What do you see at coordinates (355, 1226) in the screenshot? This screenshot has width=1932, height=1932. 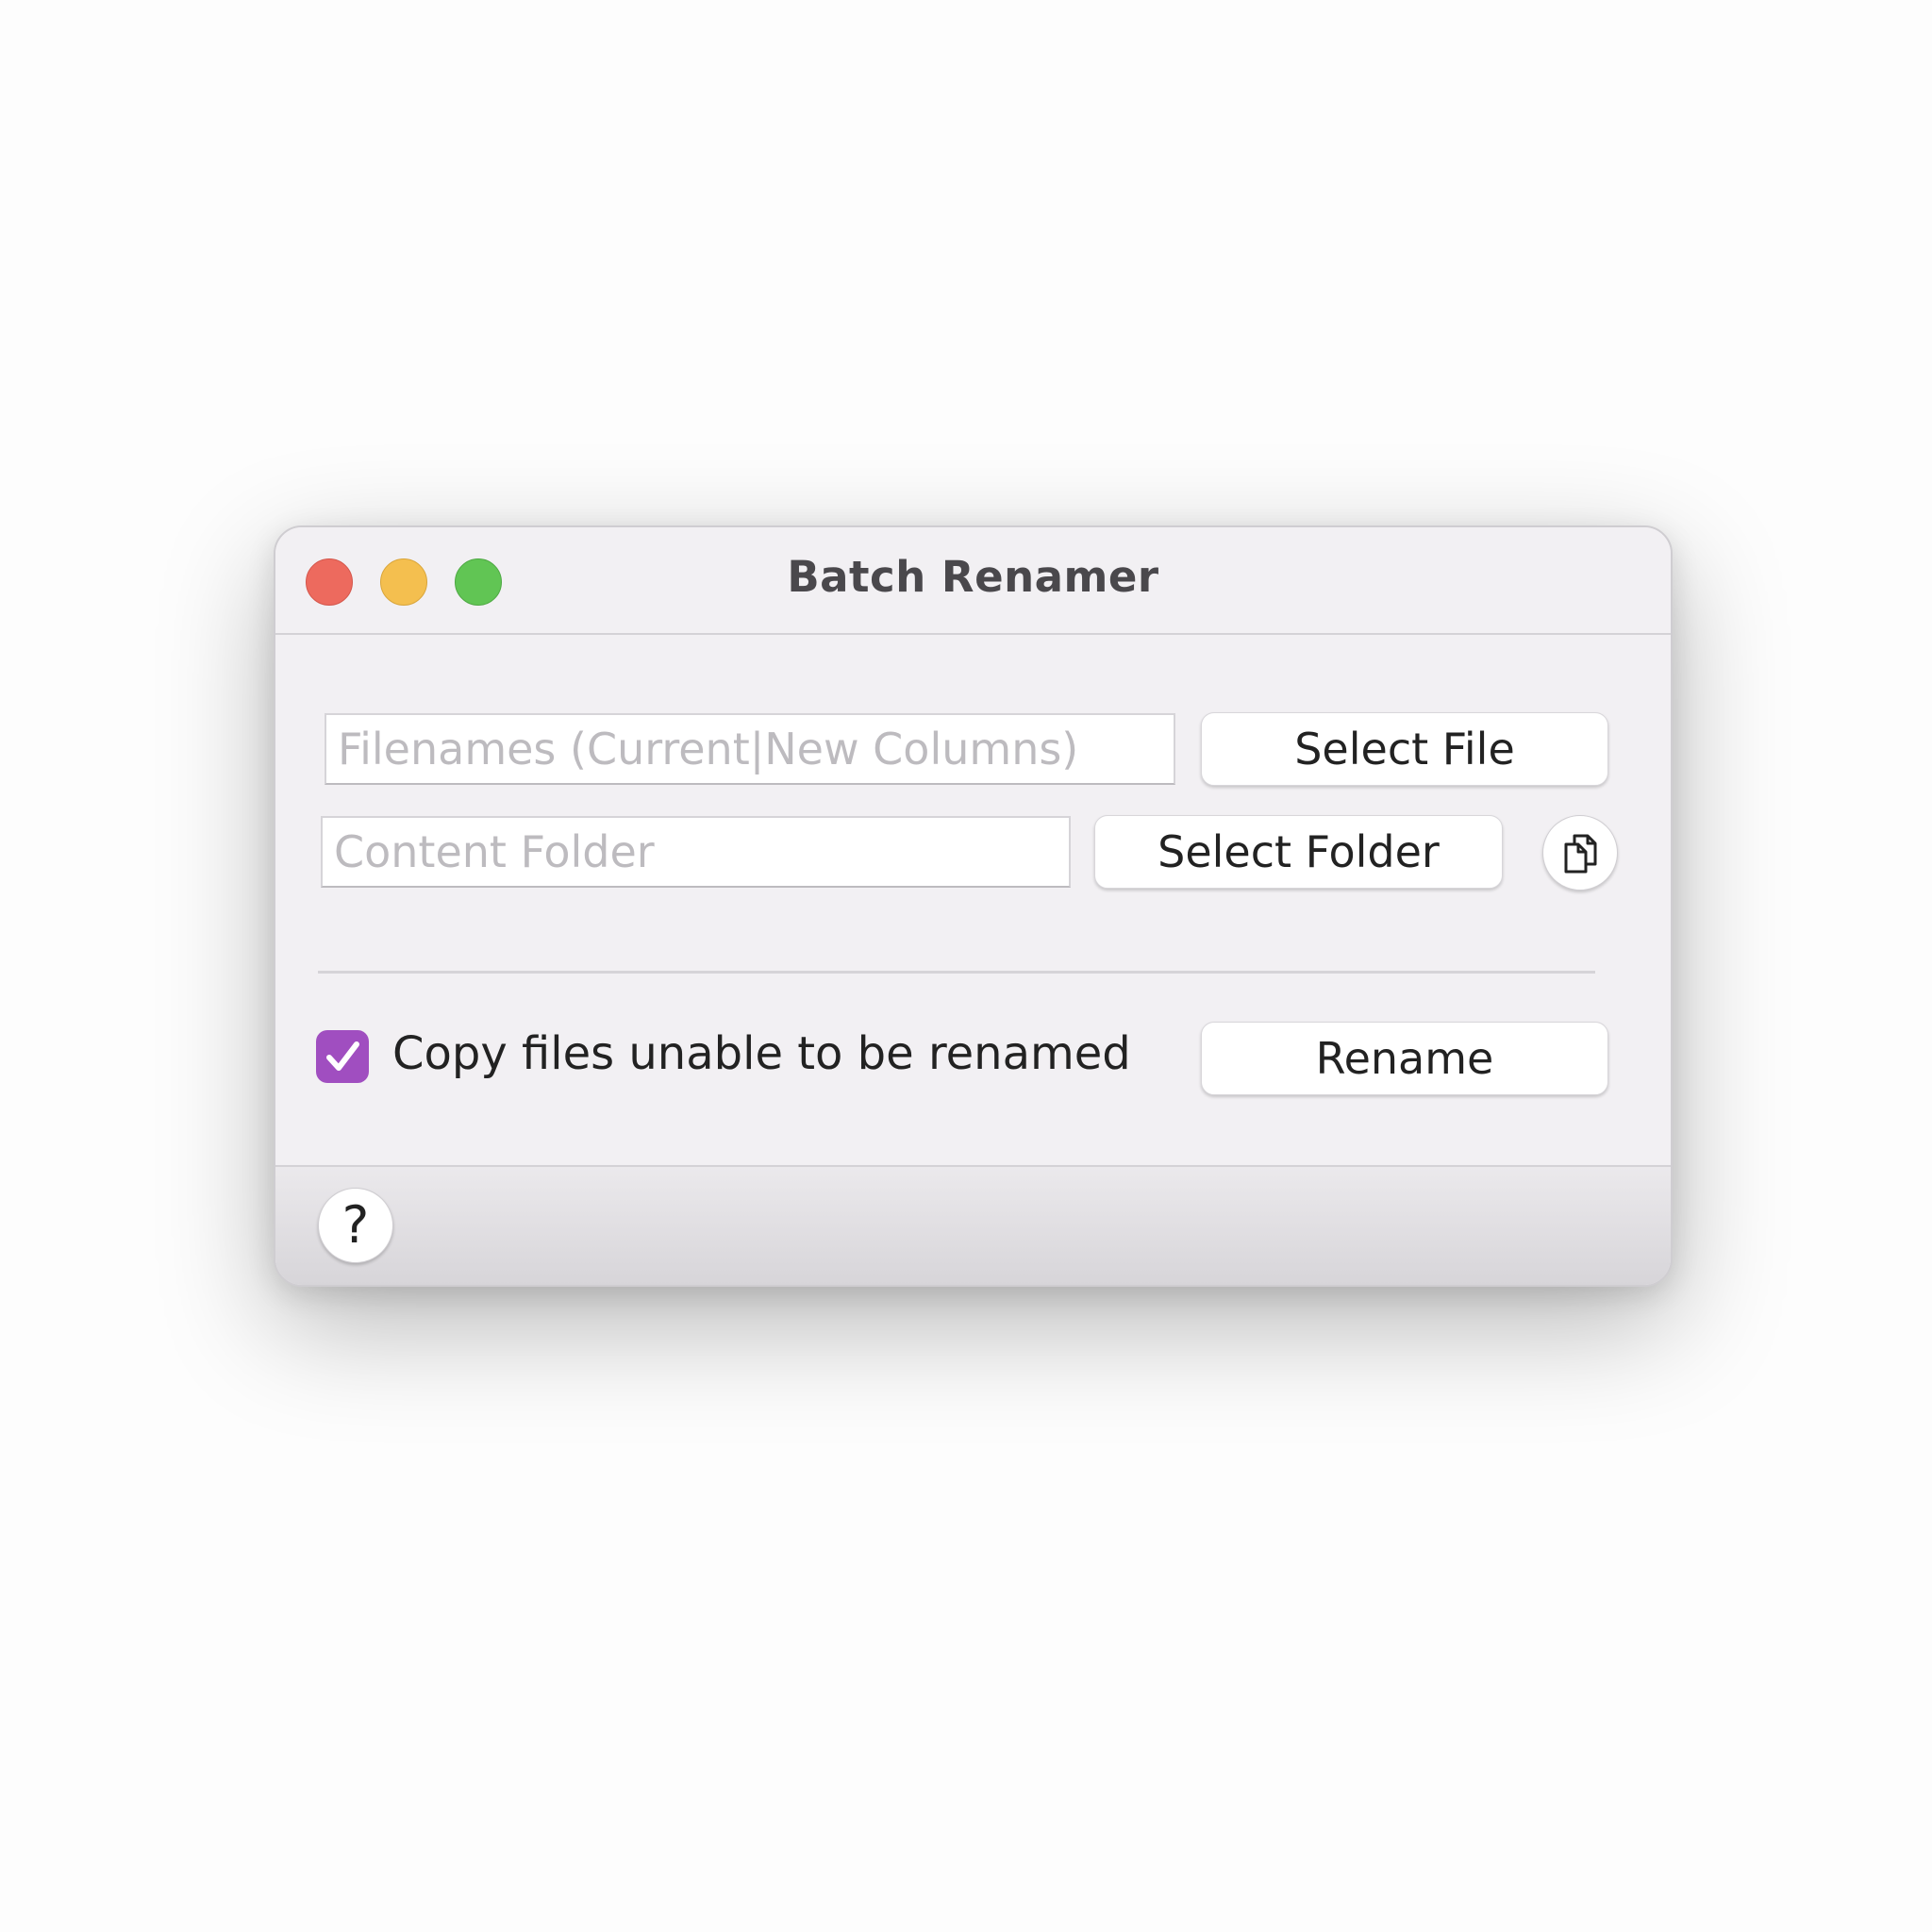 I see `help-button: ?` at bounding box center [355, 1226].